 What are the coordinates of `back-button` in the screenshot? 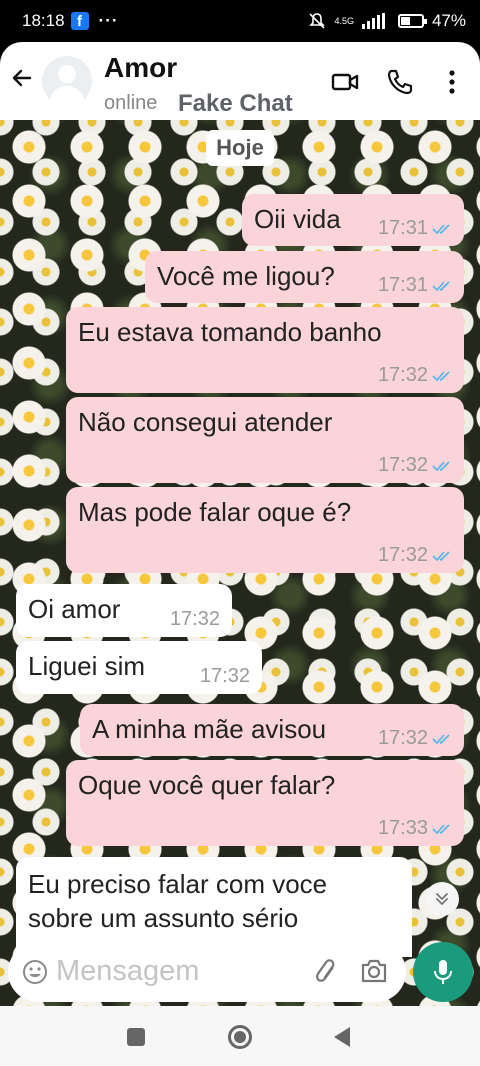 It's located at (342, 1037).